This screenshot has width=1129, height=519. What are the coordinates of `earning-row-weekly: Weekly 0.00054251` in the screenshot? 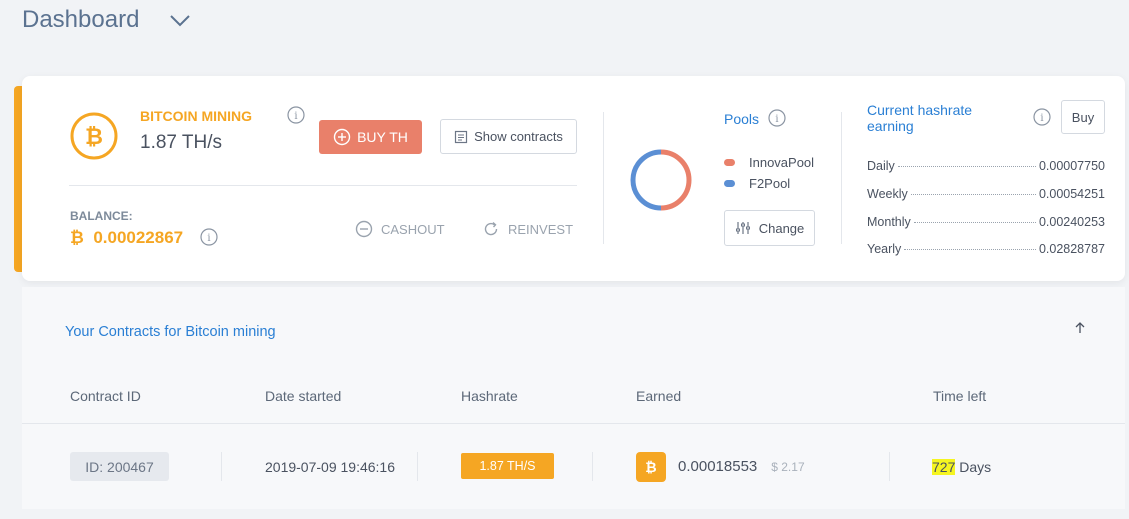 It's located at (986, 194).